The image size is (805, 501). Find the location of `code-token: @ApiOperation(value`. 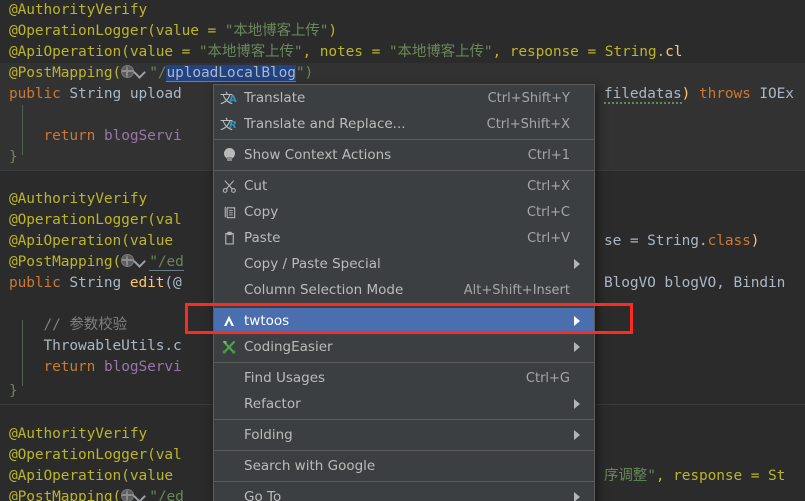

code-token: @ApiOperation(value is located at coordinates (91, 241).